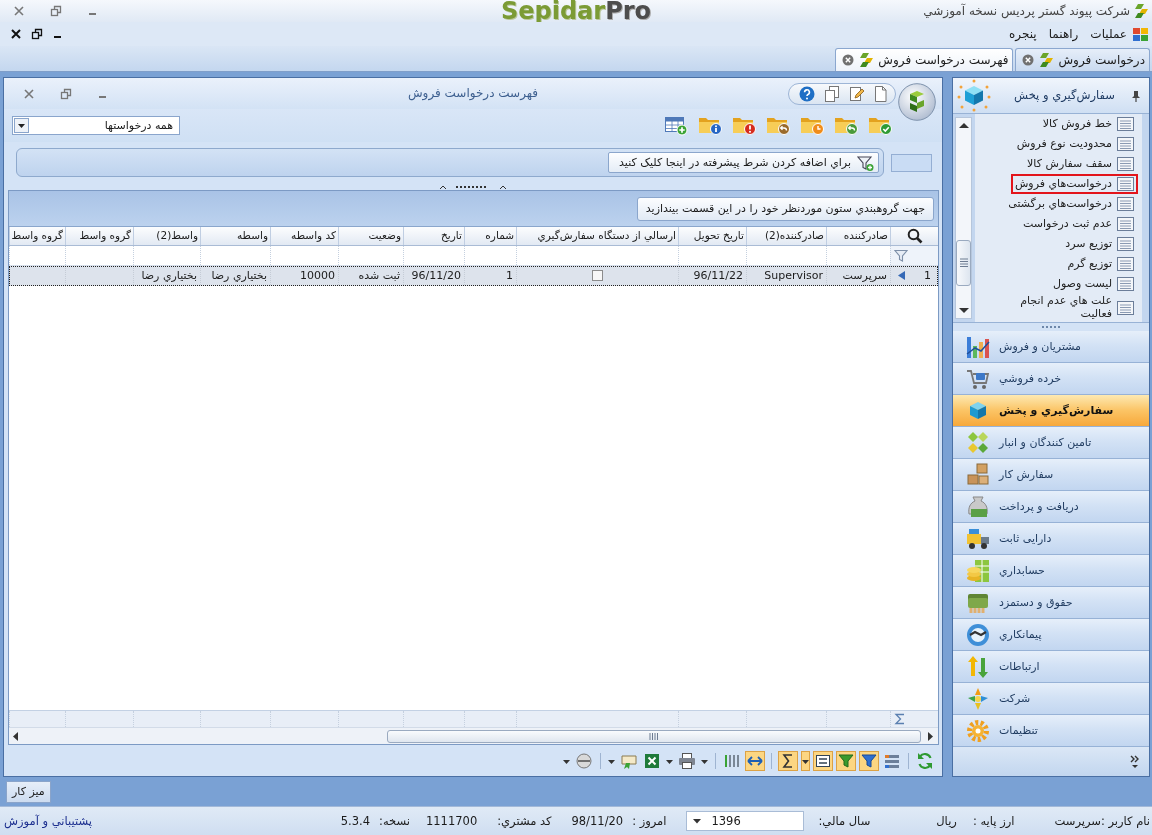 The width and height of the screenshot is (1152, 835). Describe the element at coordinates (1074, 184) in the screenshot. I see `tree-item: درخواست‌هاي فروش` at that location.